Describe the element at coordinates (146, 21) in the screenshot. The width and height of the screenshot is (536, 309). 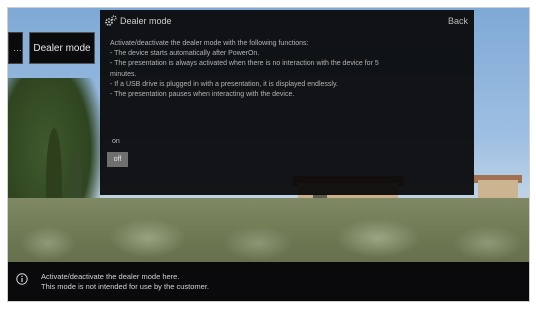
I see `dialog-title: Dealer mode` at that location.